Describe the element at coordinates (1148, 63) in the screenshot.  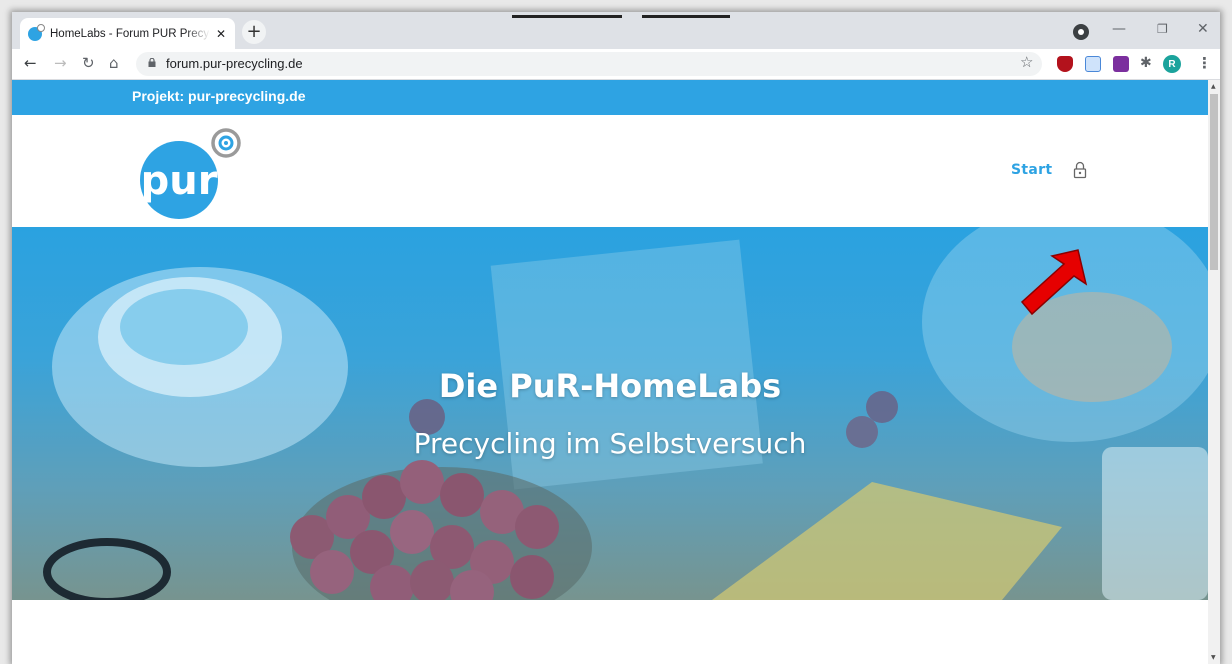
I see `puzzle-icon: ✱` at that location.